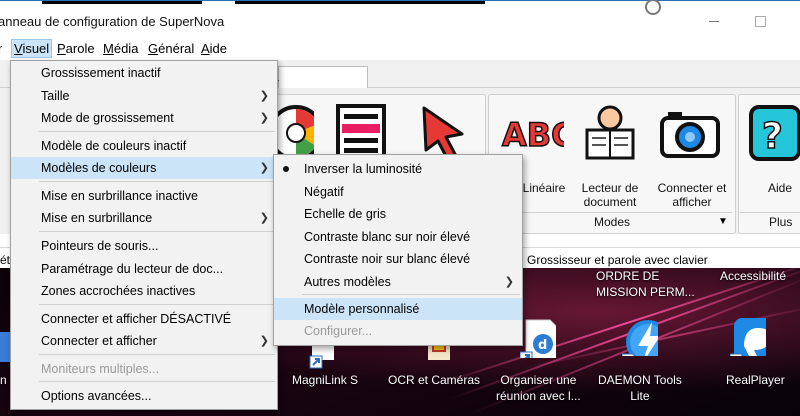 The image size is (800, 416). I want to click on menu-grossissement-inactif: Grossissement inactif, so click(144, 73).